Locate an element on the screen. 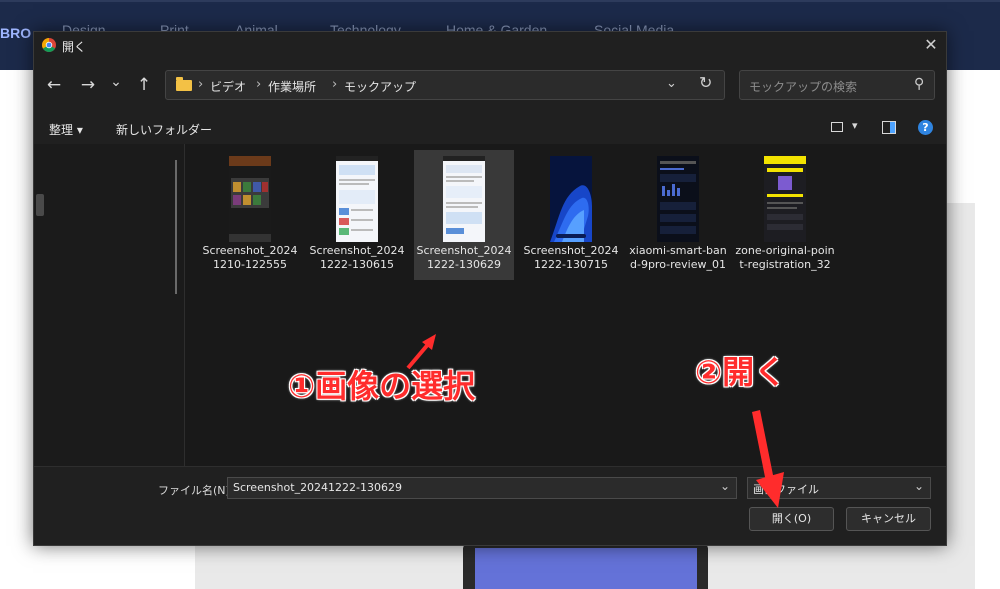  open-button: 開く(O) is located at coordinates (791, 519).